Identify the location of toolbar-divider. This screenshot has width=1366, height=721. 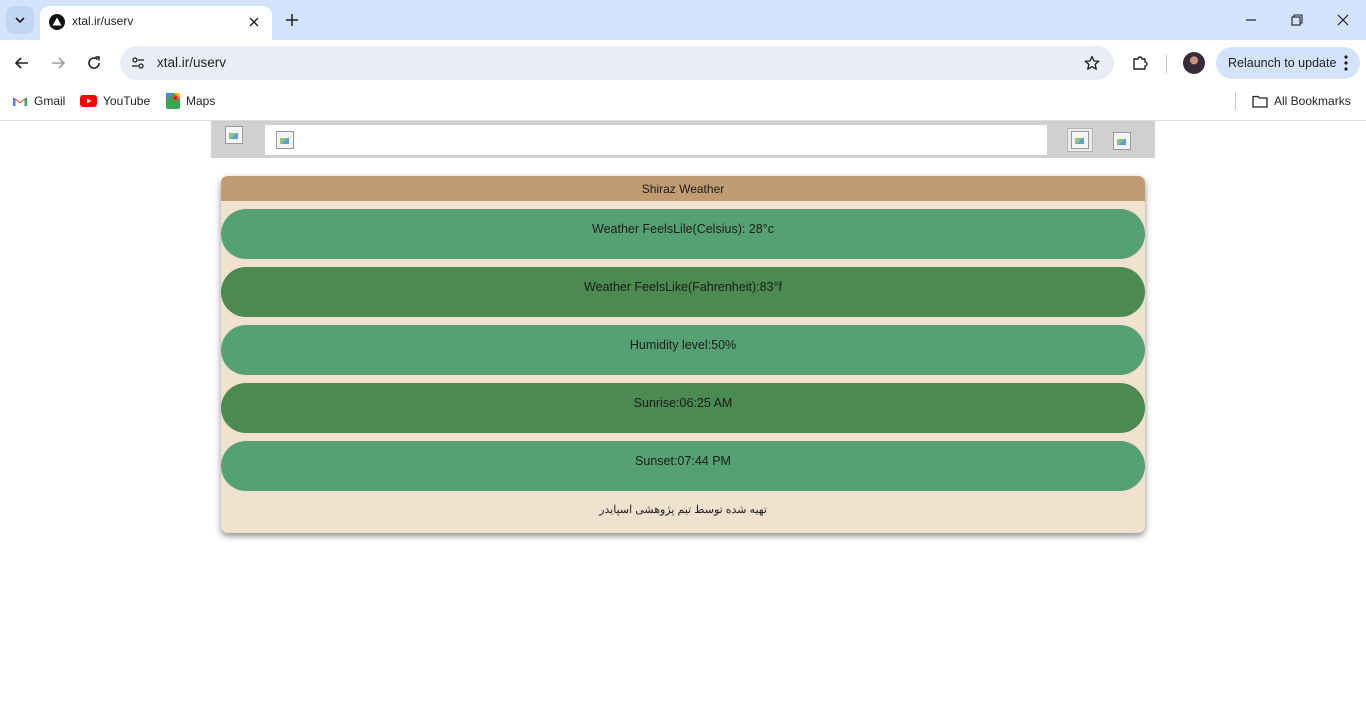
(1166, 64).